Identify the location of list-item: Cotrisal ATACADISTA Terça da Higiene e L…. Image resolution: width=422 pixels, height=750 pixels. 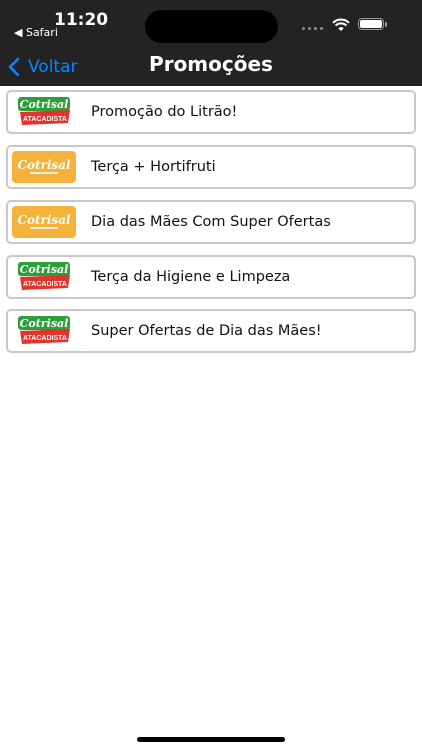
(211, 277).